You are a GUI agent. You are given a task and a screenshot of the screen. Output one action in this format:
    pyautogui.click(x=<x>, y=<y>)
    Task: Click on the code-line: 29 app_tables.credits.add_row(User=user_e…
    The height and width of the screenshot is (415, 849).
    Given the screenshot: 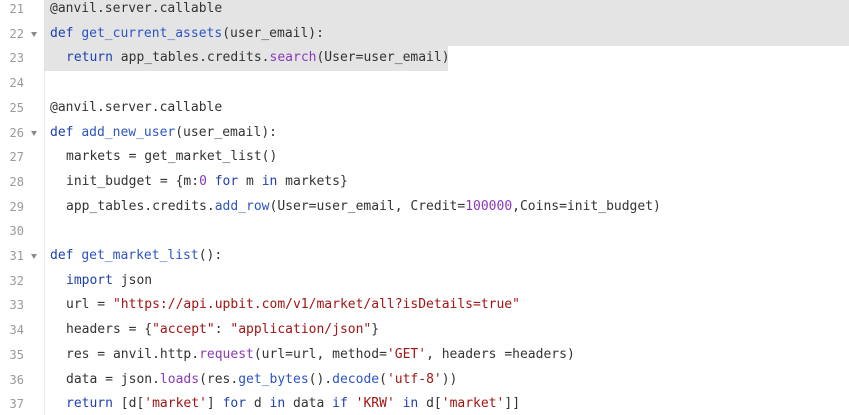 What is the action you would take?
    pyautogui.click(x=424, y=207)
    